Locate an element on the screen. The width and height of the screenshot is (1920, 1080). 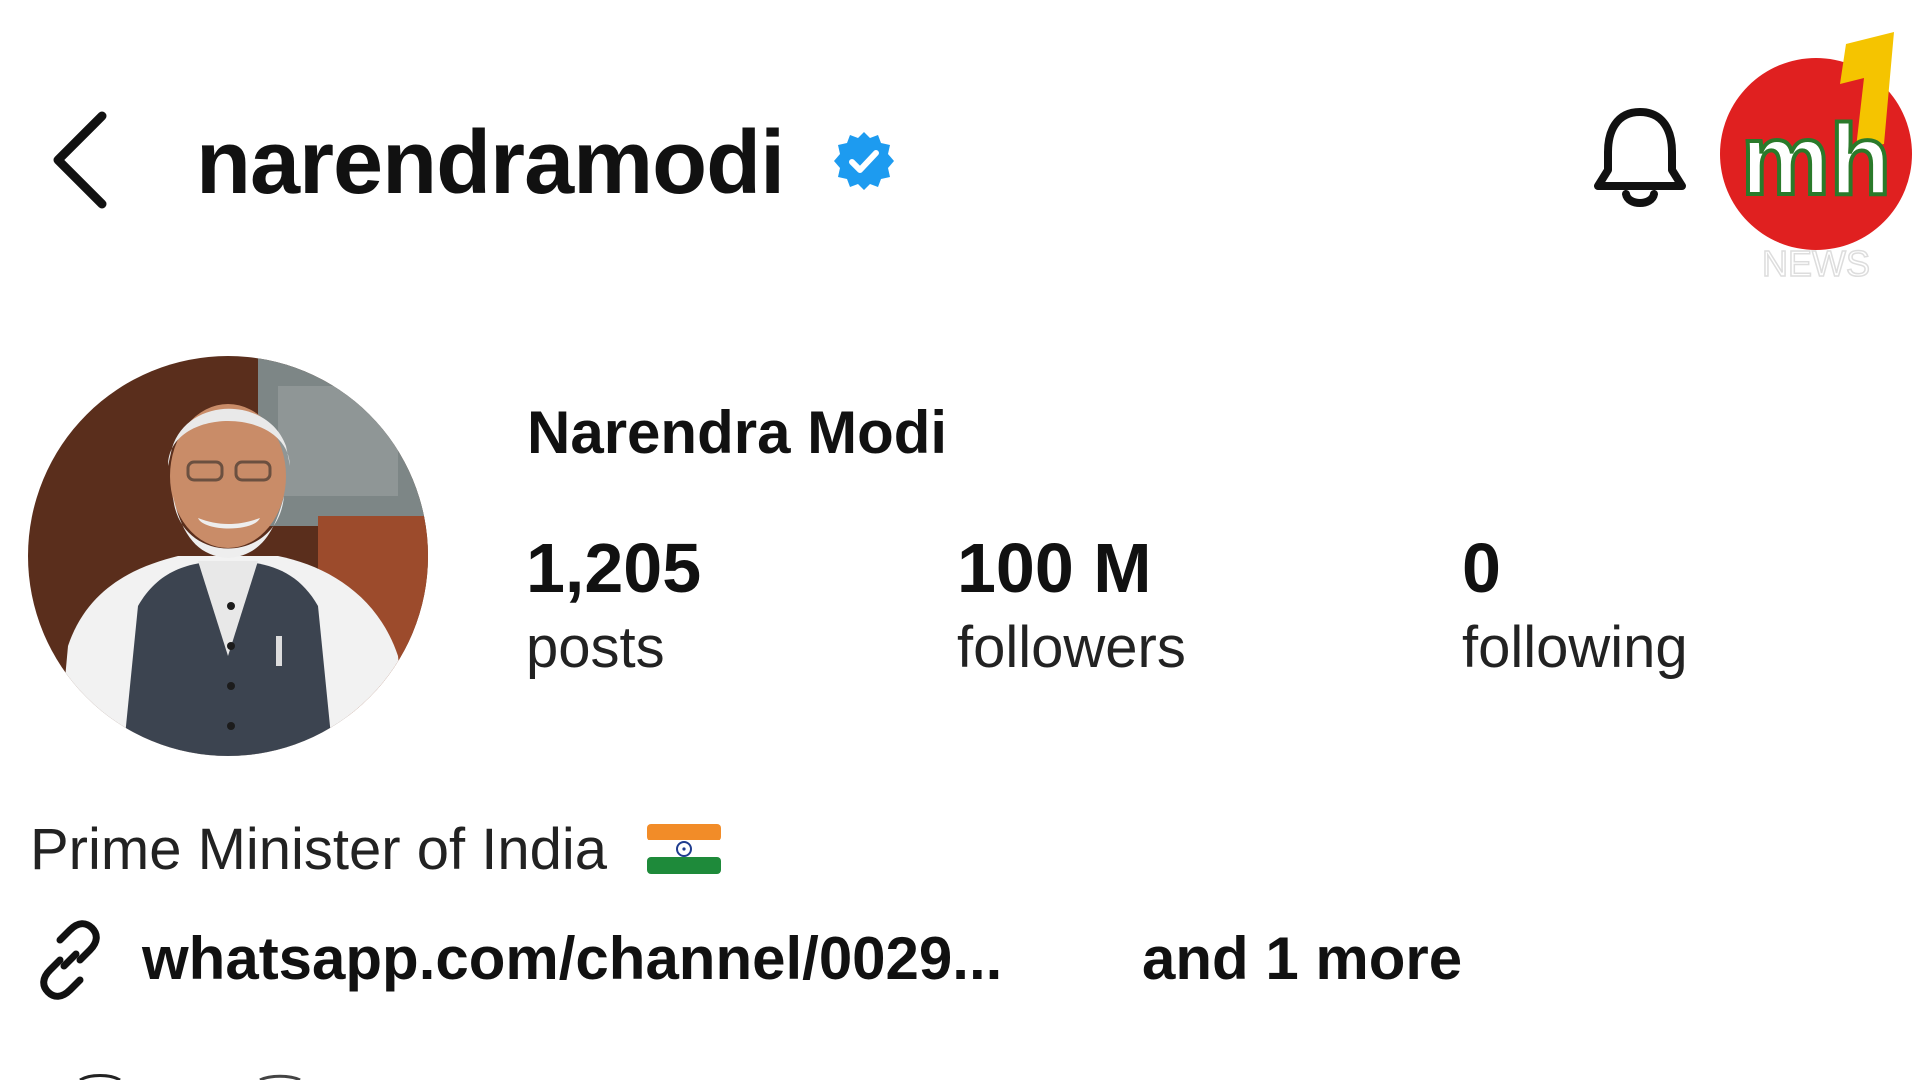
logo-text: mh is located at coordinates (1816, 160).